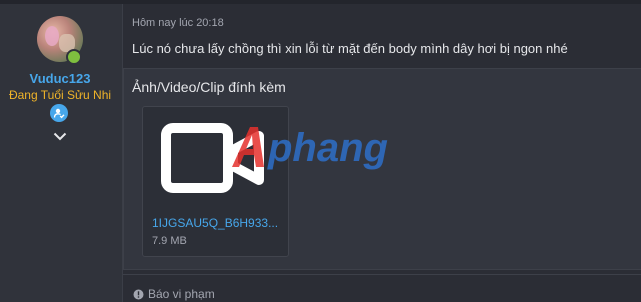  What do you see at coordinates (327, 148) in the screenshot?
I see `watermark-text: phang` at bounding box center [327, 148].